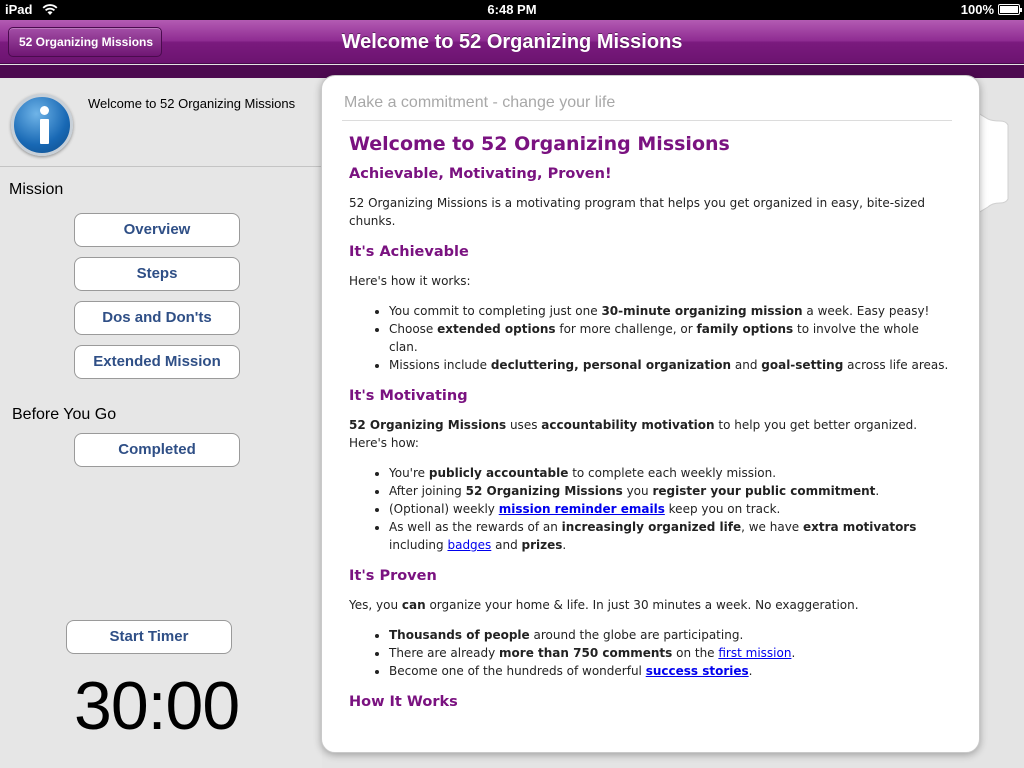  I want to click on proven-heading: It's Proven, so click(393, 576).